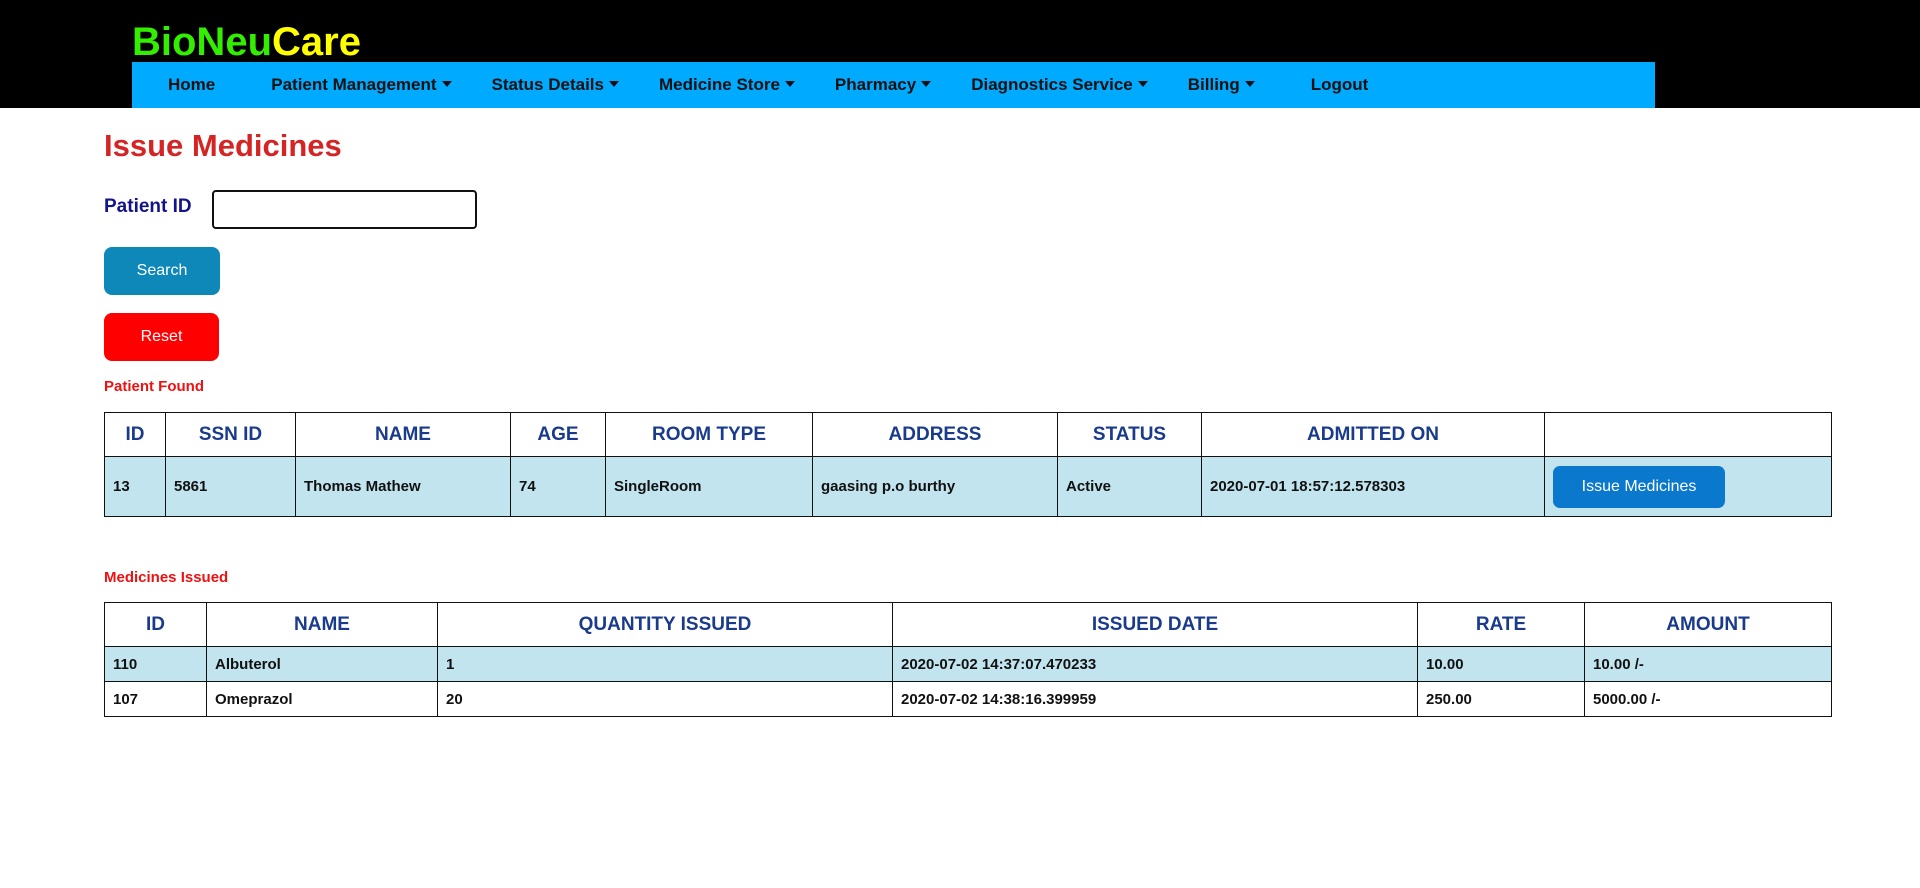 The image size is (1920, 888). I want to click on col-header-room-type: ROOM TYPE, so click(709, 434).